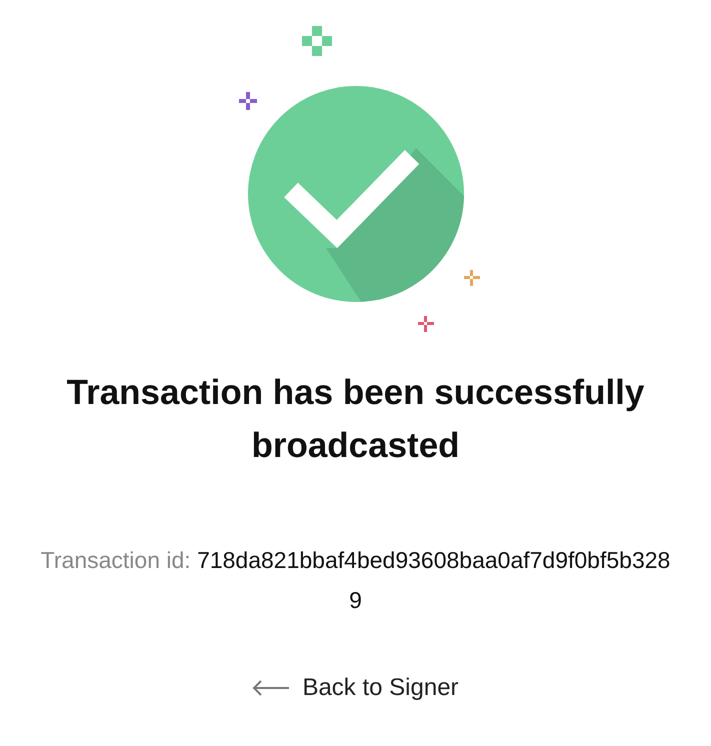 Image resolution: width=711 pixels, height=746 pixels. What do you see at coordinates (356, 580) in the screenshot?
I see `transaction-id-text: Transaction id: 718da821bbaf4bed93608baa0af7d9f0bf5b3289` at bounding box center [356, 580].